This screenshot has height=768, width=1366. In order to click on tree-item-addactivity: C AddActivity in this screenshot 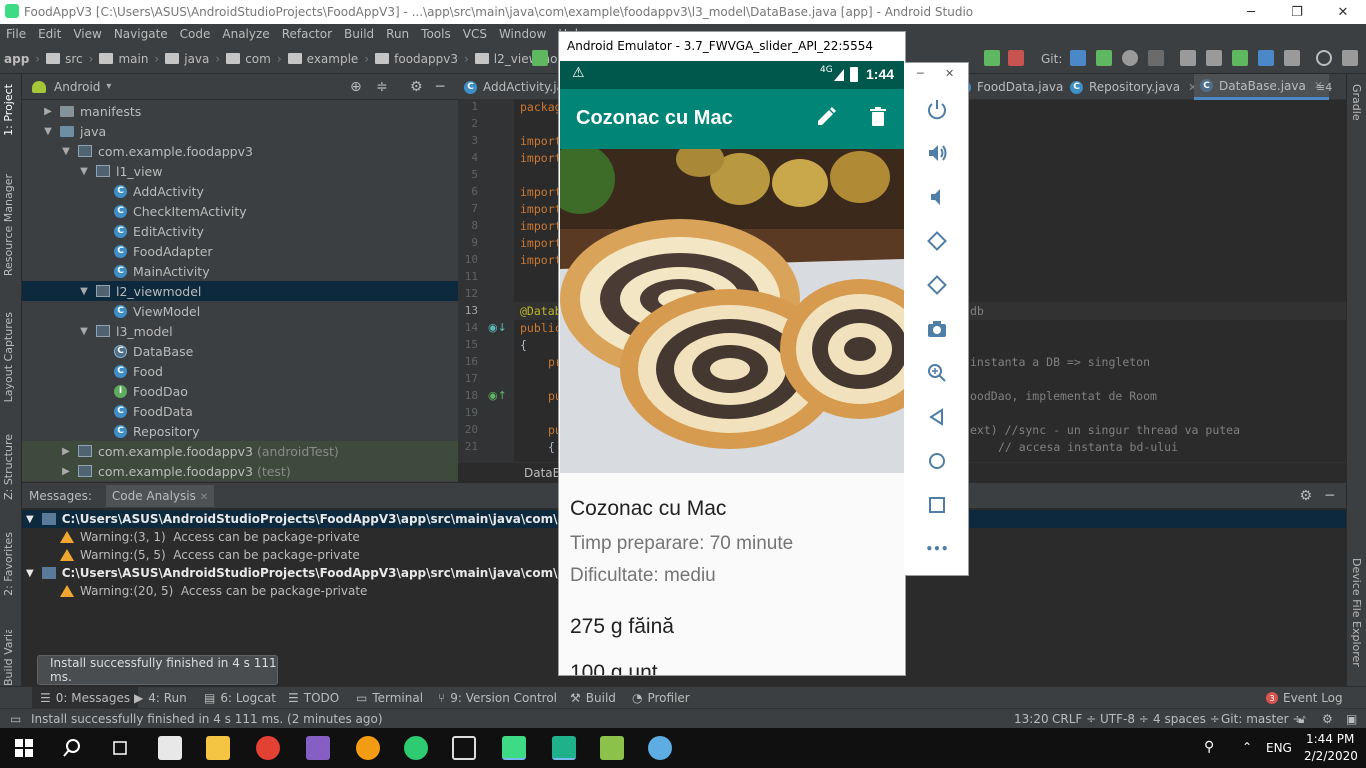, I will do `click(240, 191)`.